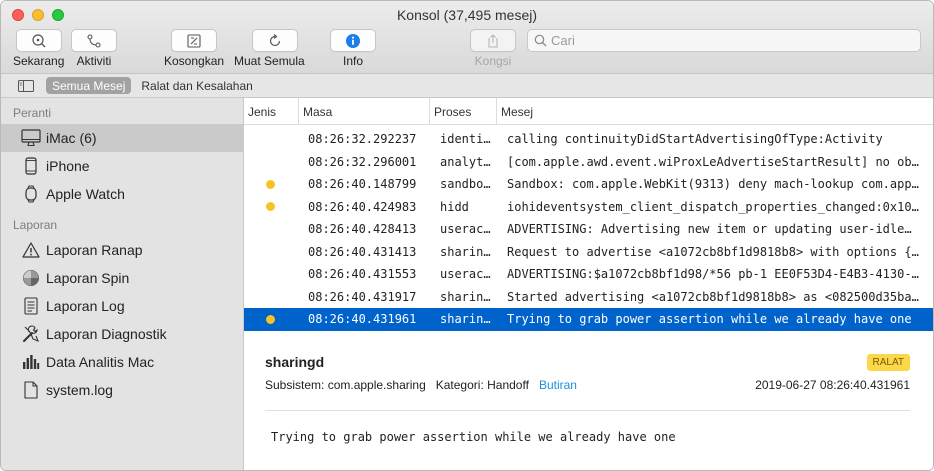 This screenshot has height=471, width=934. What do you see at coordinates (31, 390) in the screenshot?
I see `document-icon` at bounding box center [31, 390].